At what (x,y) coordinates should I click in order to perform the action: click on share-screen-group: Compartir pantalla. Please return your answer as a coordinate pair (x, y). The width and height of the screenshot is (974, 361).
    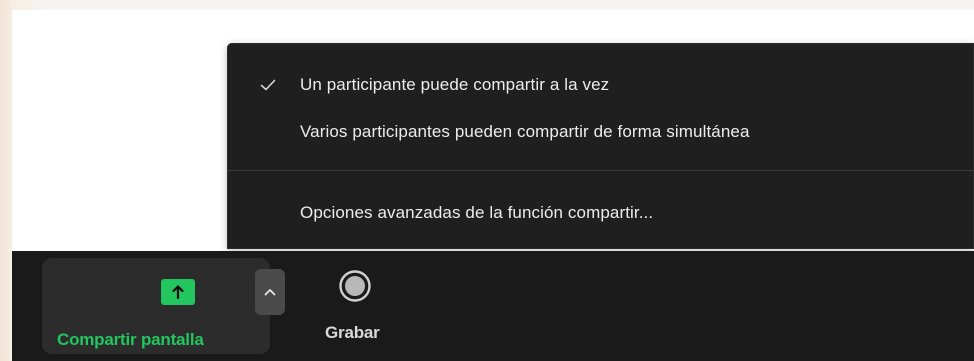
    Looking at the image, I should click on (163, 306).